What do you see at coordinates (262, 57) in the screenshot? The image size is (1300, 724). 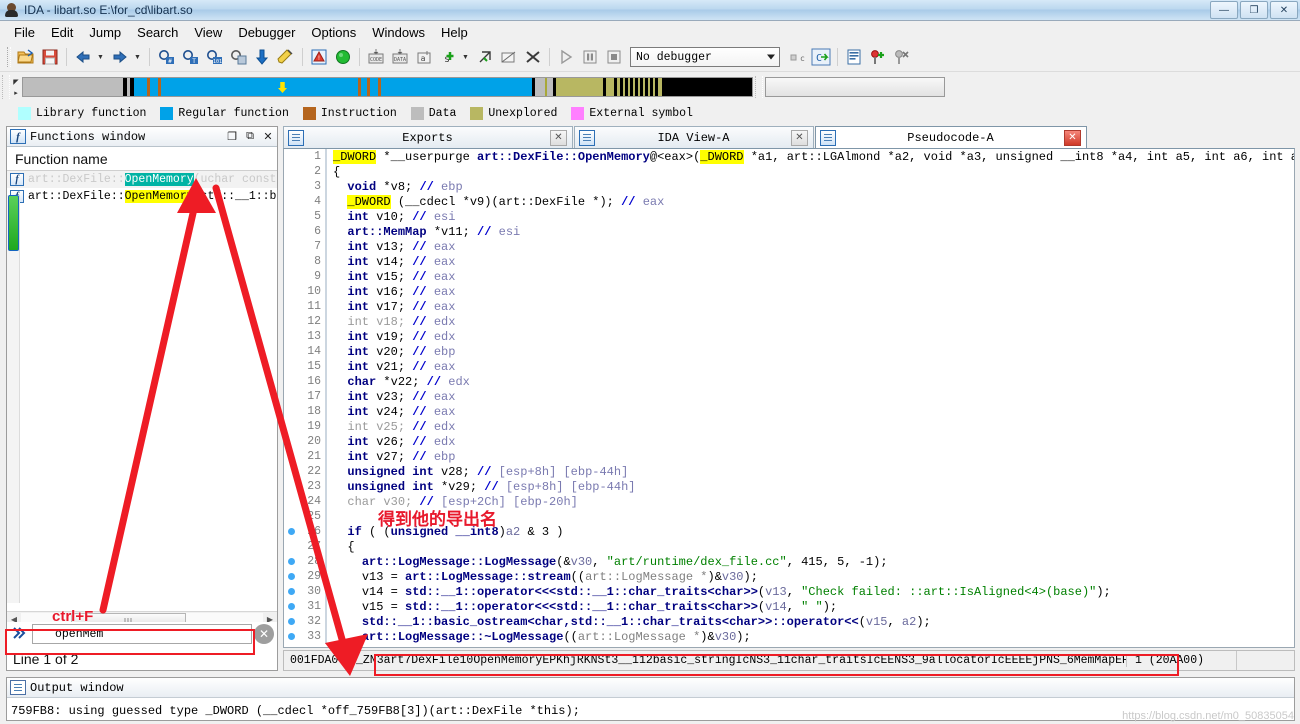 I see `jump-down-icon` at bounding box center [262, 57].